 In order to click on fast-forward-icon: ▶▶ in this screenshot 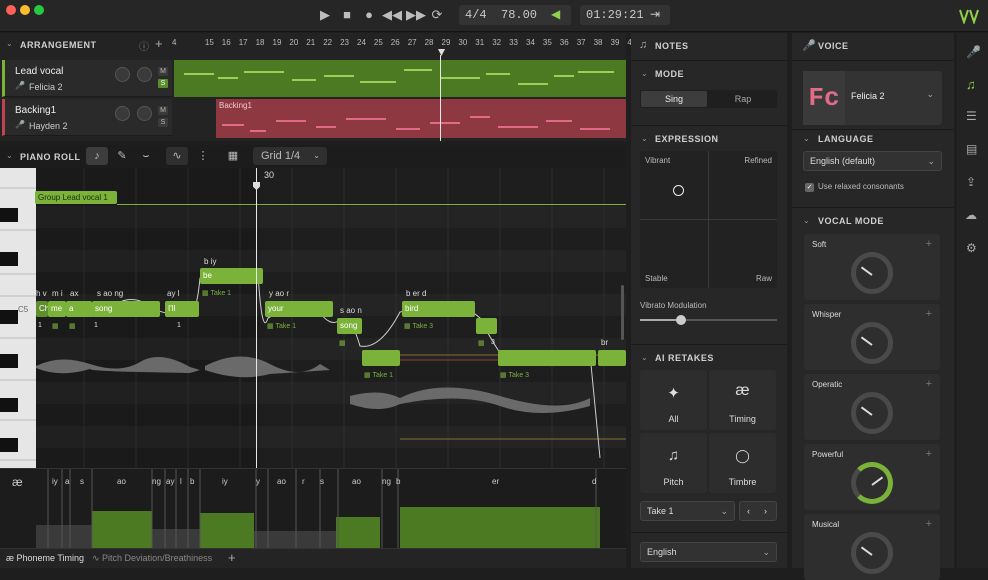, I will do `click(416, 15)`.